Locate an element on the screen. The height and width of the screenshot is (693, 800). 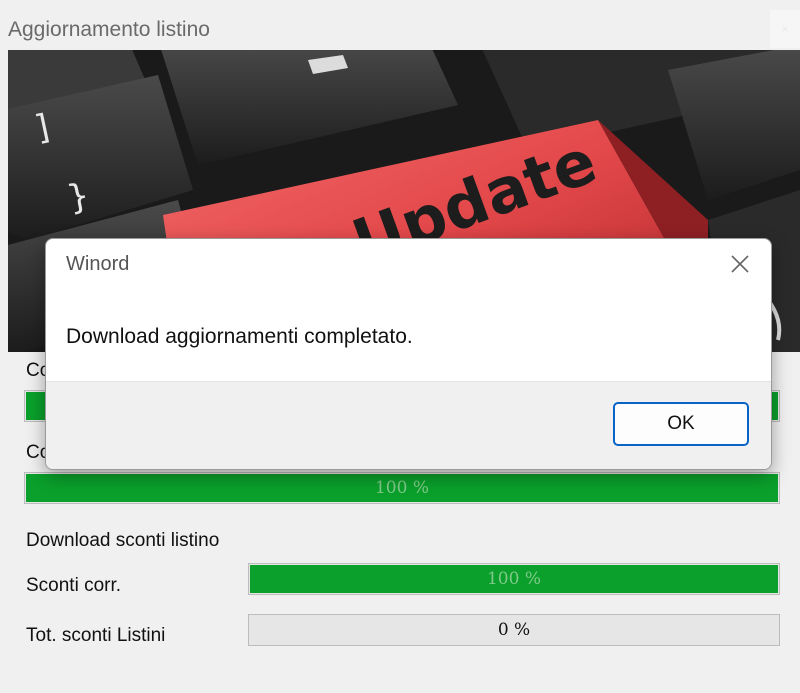
progress-bar-2: 100 % is located at coordinates (402, 488).